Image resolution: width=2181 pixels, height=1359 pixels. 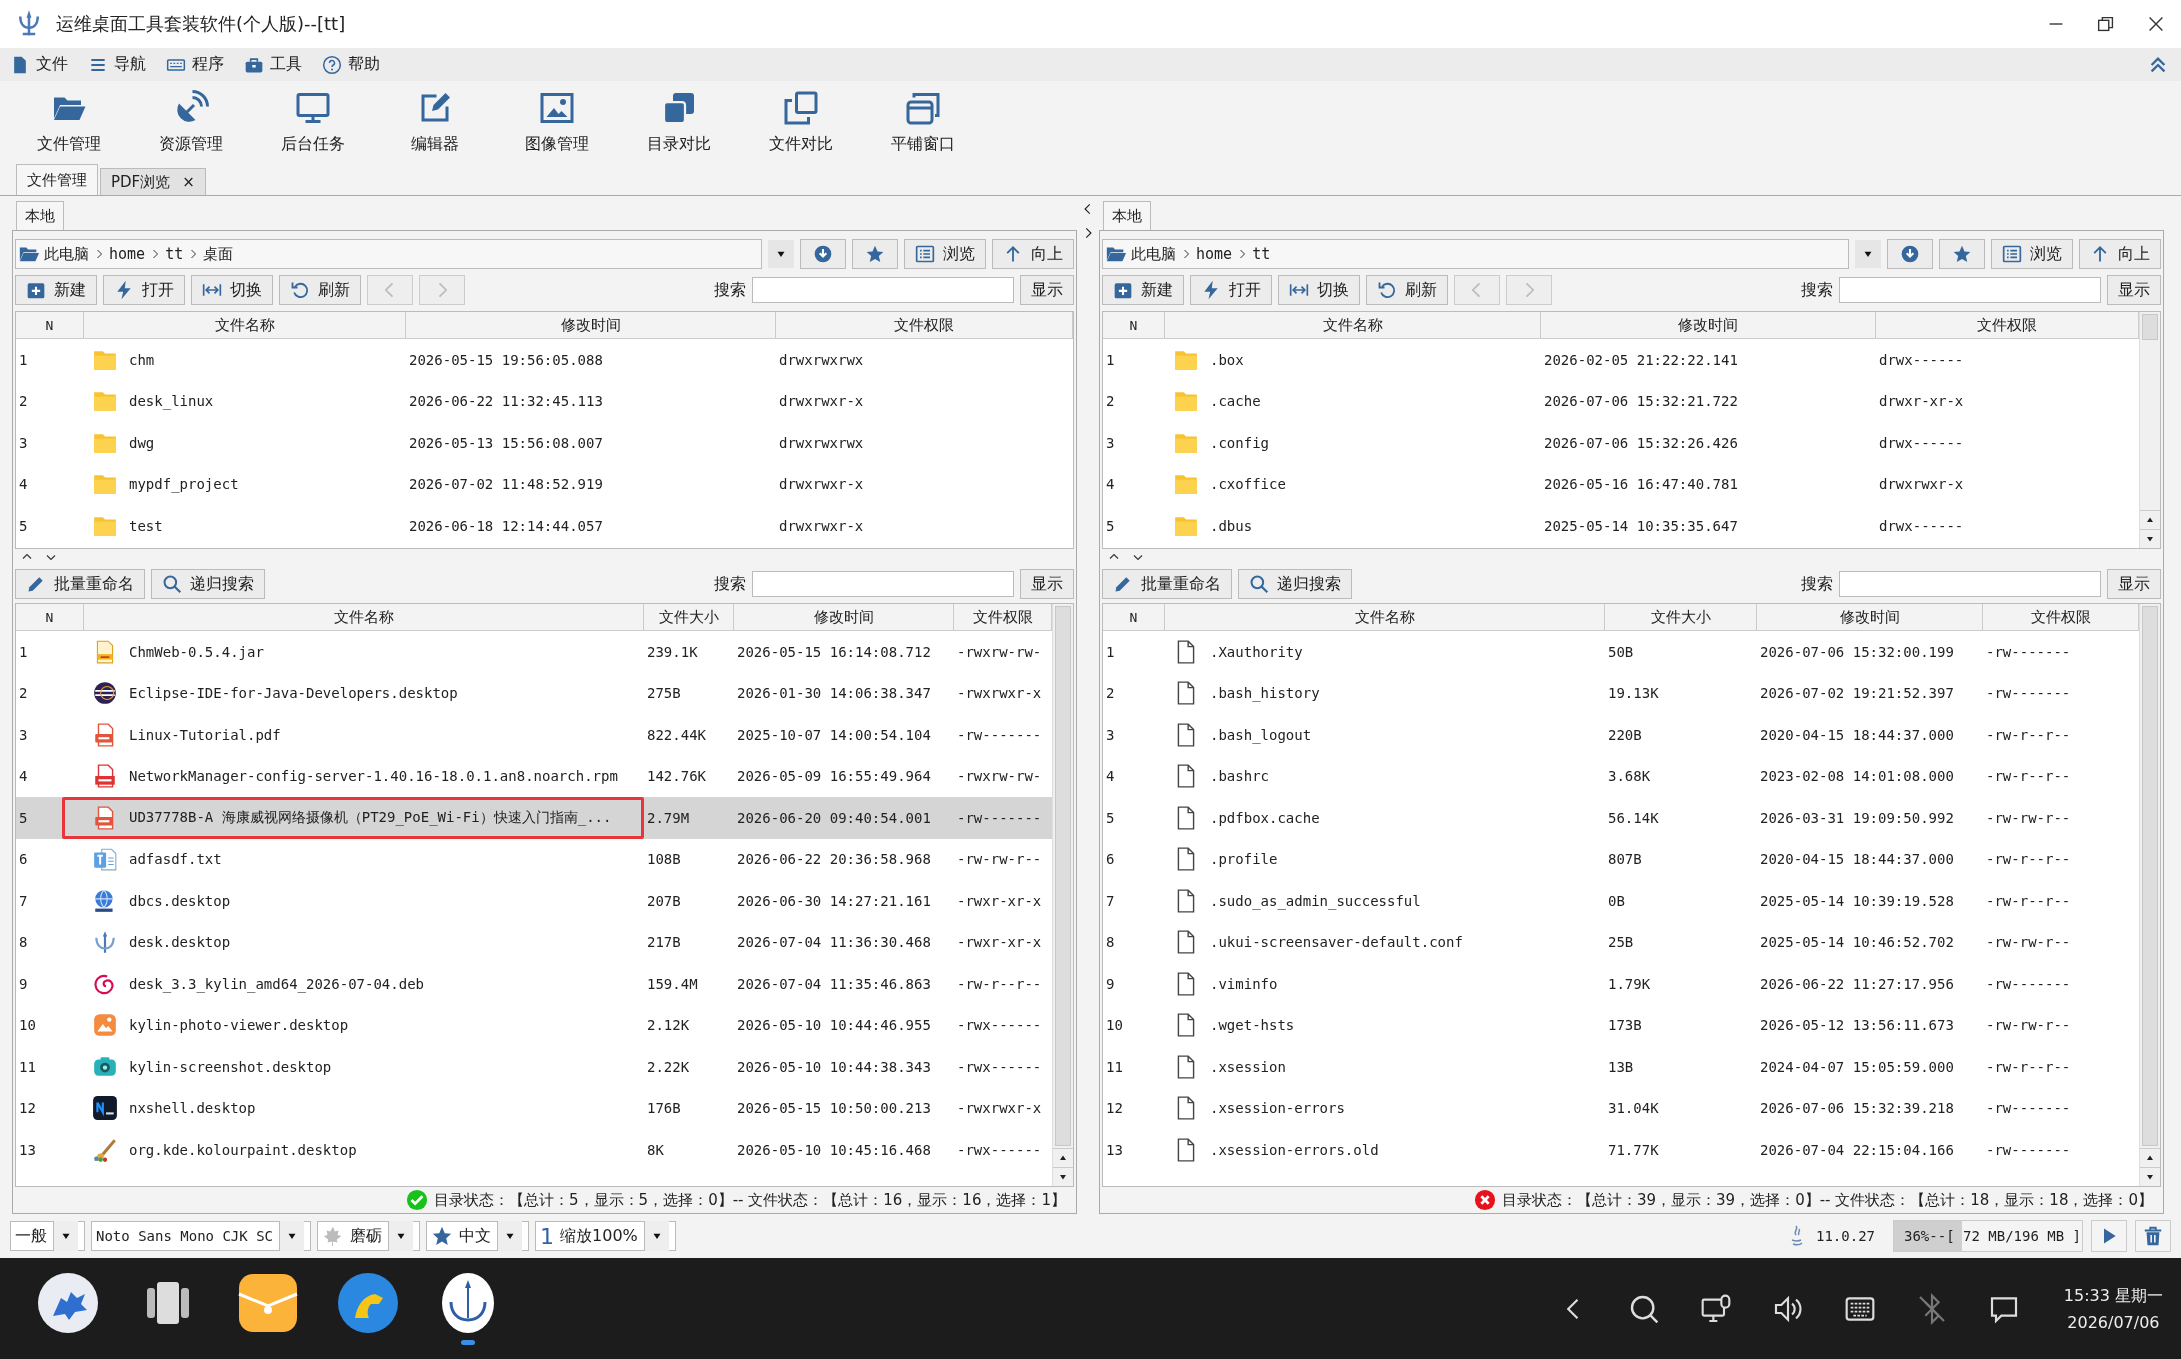 What do you see at coordinates (534, 1067) in the screenshot?
I see `table-row: 11 kylin-screenshot.desktop 2.22K 2026-05-10 10:44:38.343 -rwx------` at bounding box center [534, 1067].